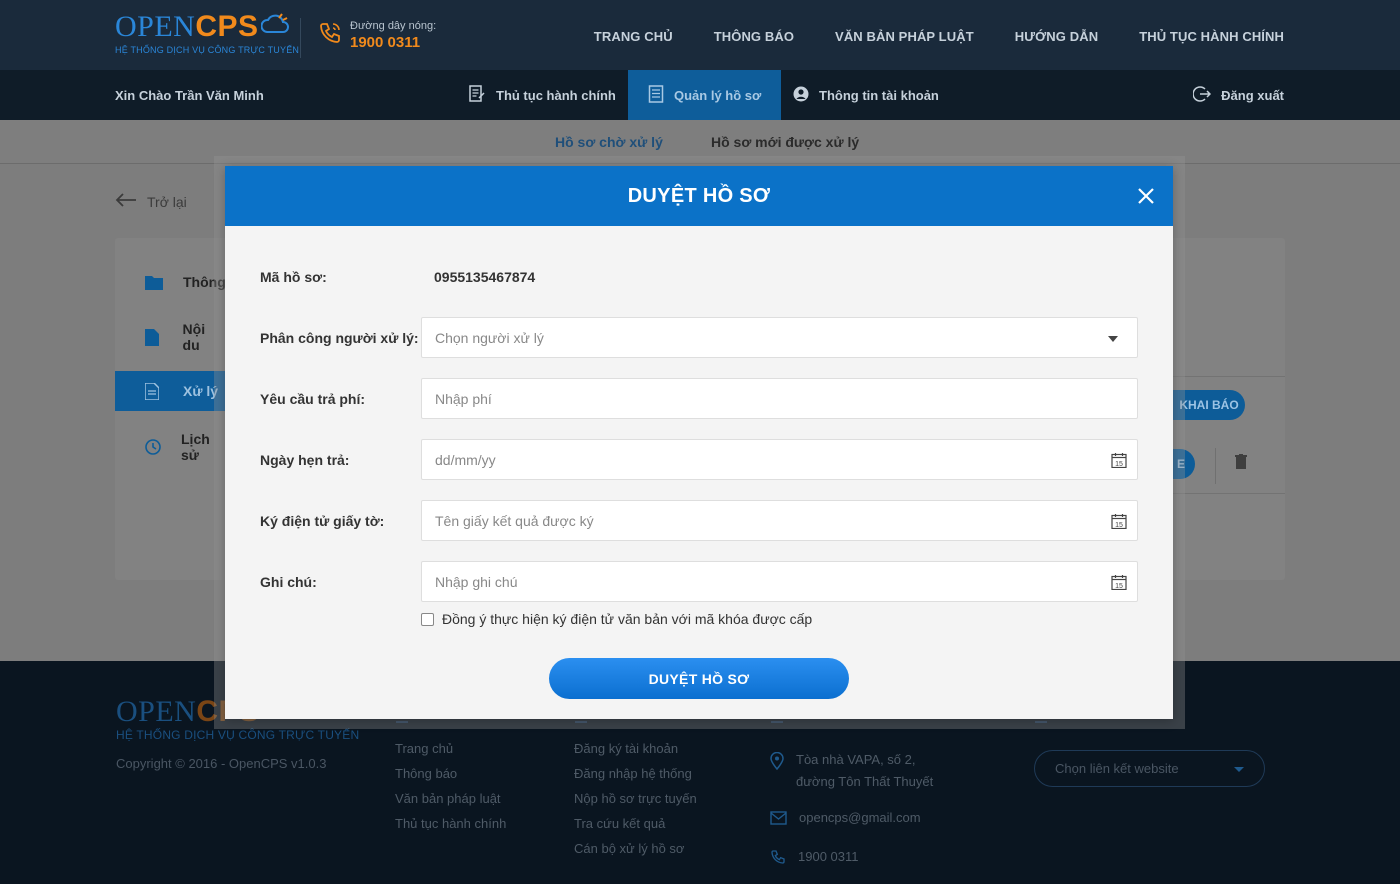  What do you see at coordinates (635, 823) in the screenshot?
I see `footer-link: Tra cứu kết quả` at bounding box center [635, 823].